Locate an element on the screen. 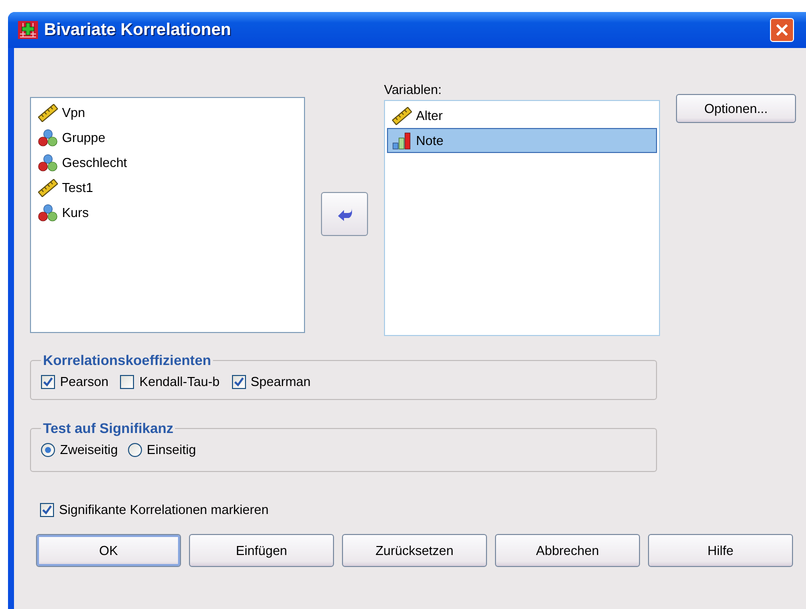  move-button is located at coordinates (344, 214).